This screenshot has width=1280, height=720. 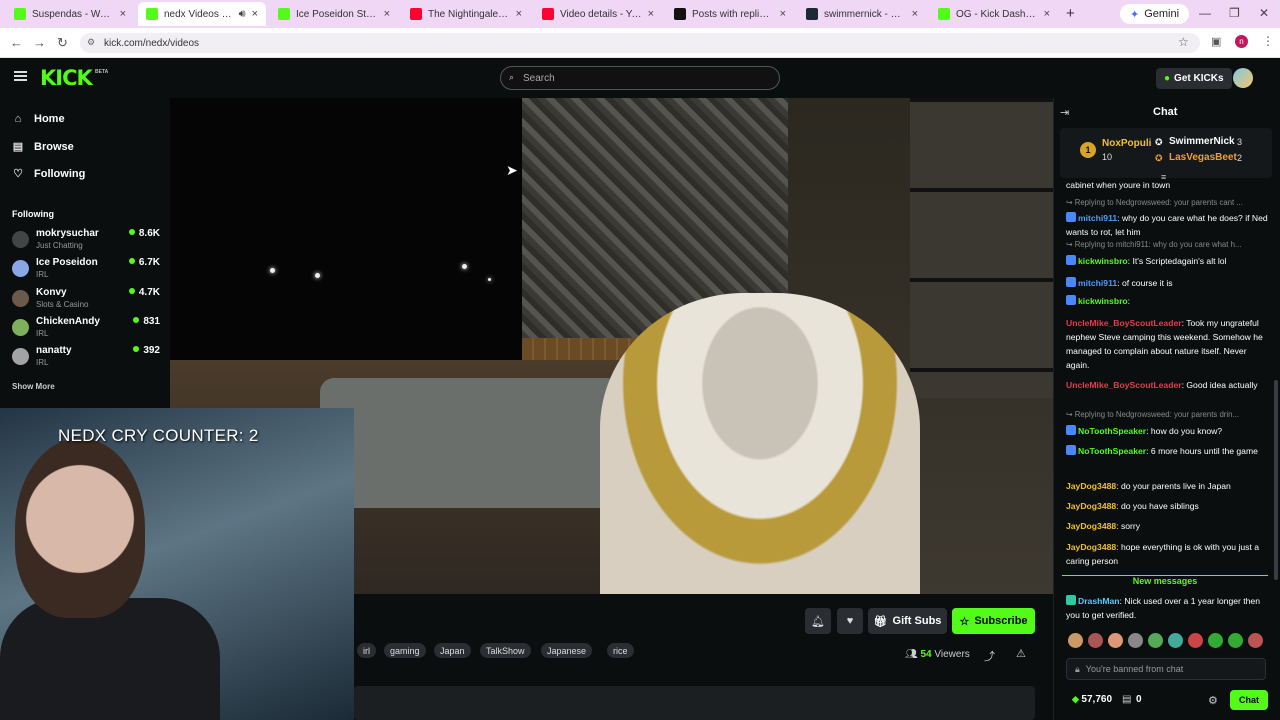 What do you see at coordinates (505, 650) in the screenshot?
I see `stream-tag: TalkShow` at bounding box center [505, 650].